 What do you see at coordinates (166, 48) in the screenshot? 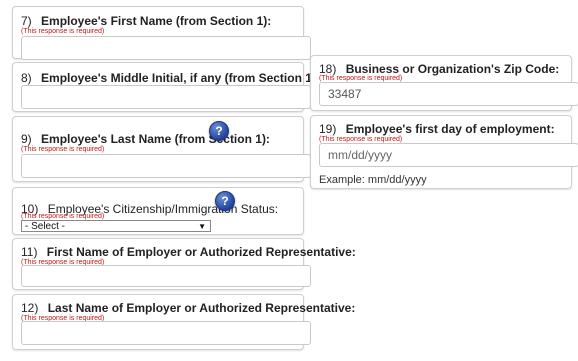
I see `first-name-input` at bounding box center [166, 48].